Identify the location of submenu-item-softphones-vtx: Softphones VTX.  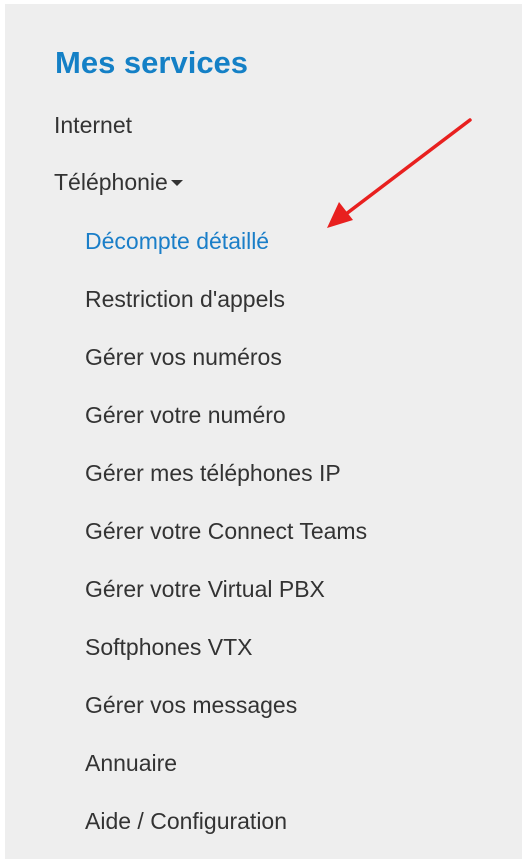
(169, 647).